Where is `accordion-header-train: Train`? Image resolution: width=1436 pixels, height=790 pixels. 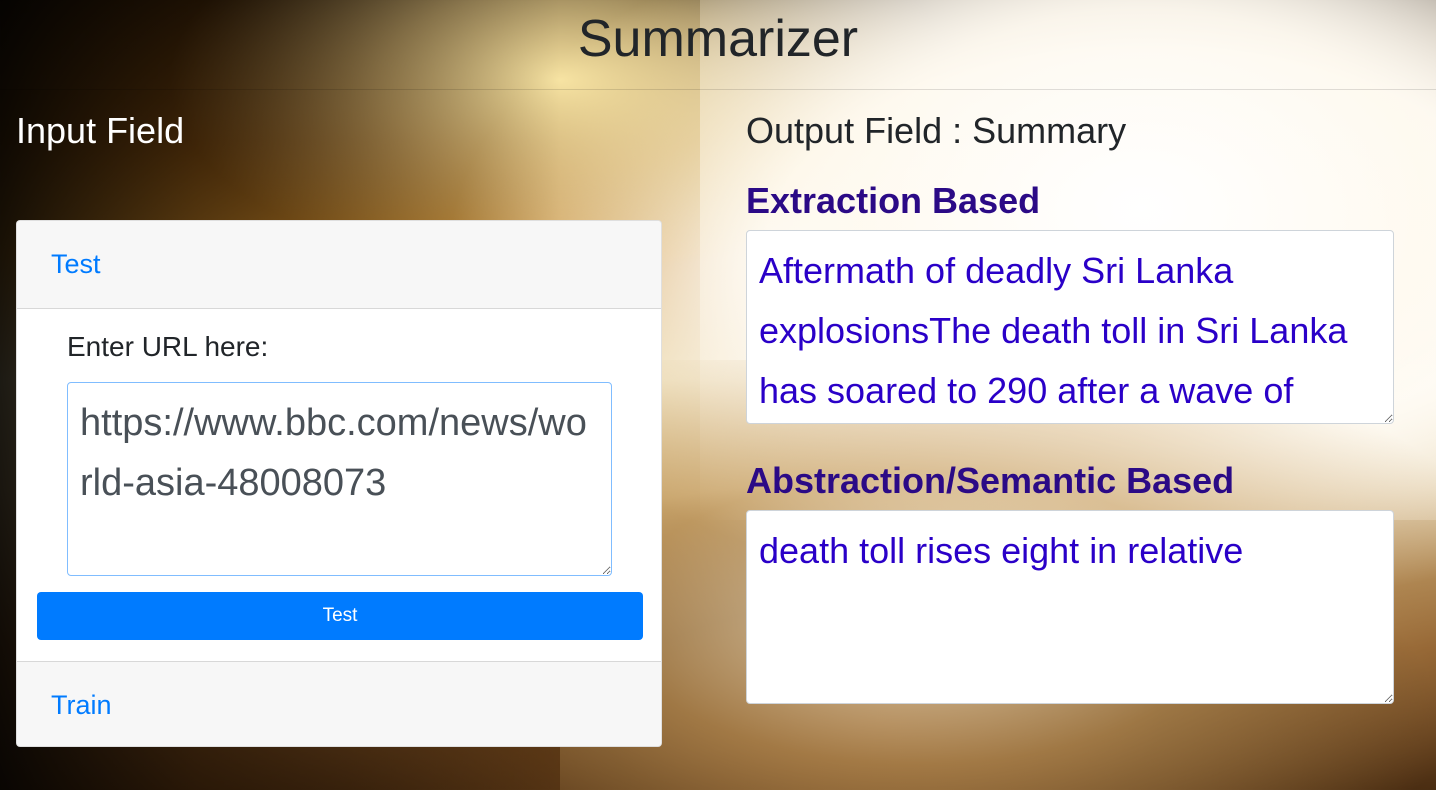 accordion-header-train: Train is located at coordinates (339, 703).